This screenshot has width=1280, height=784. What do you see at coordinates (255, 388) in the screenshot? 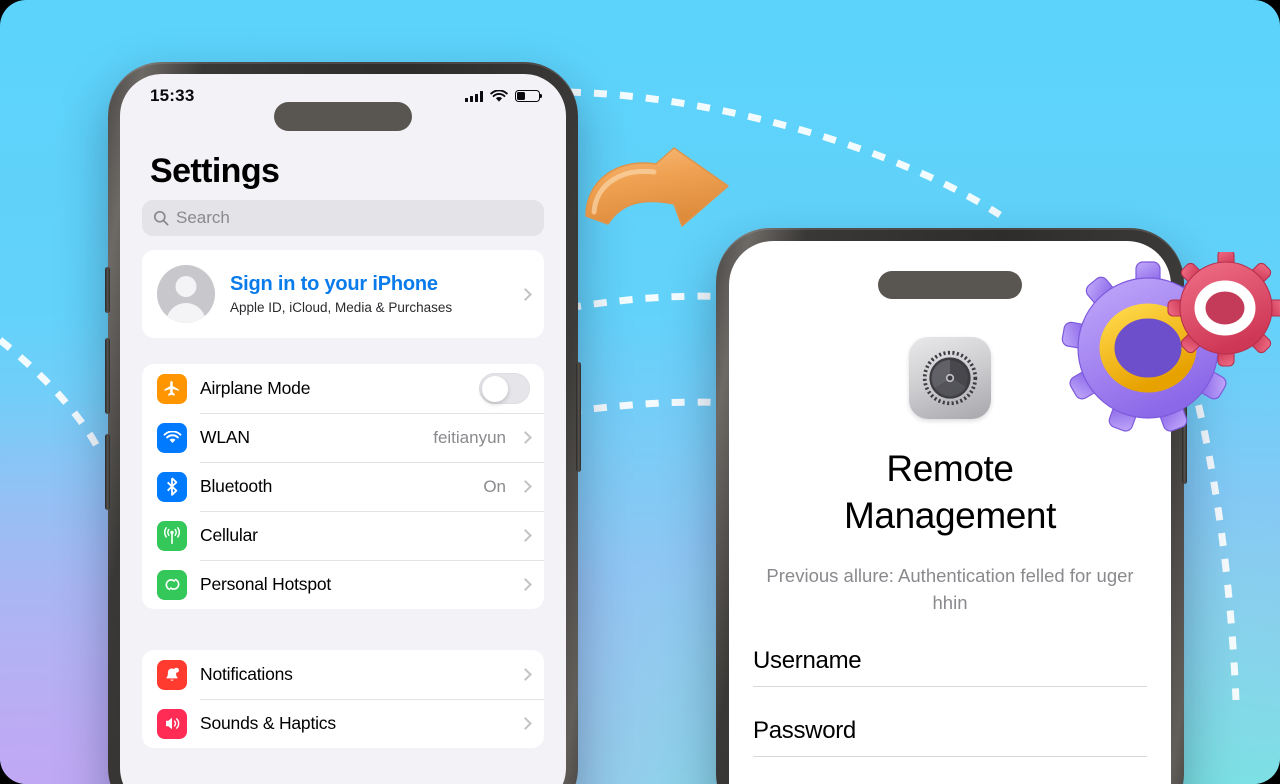
I see `settings-row-label: Airplane Mode` at bounding box center [255, 388].